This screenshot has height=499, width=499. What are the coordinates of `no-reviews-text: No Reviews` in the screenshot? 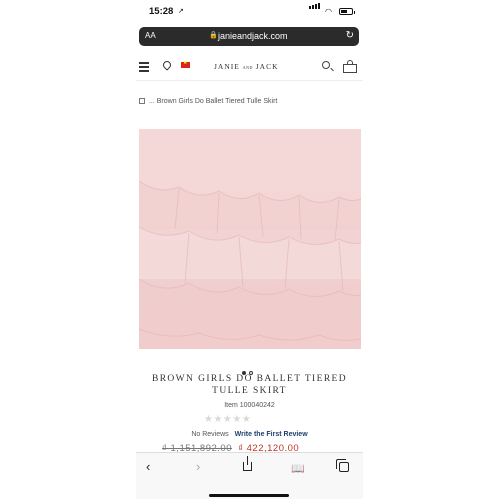 It's located at (210, 434).